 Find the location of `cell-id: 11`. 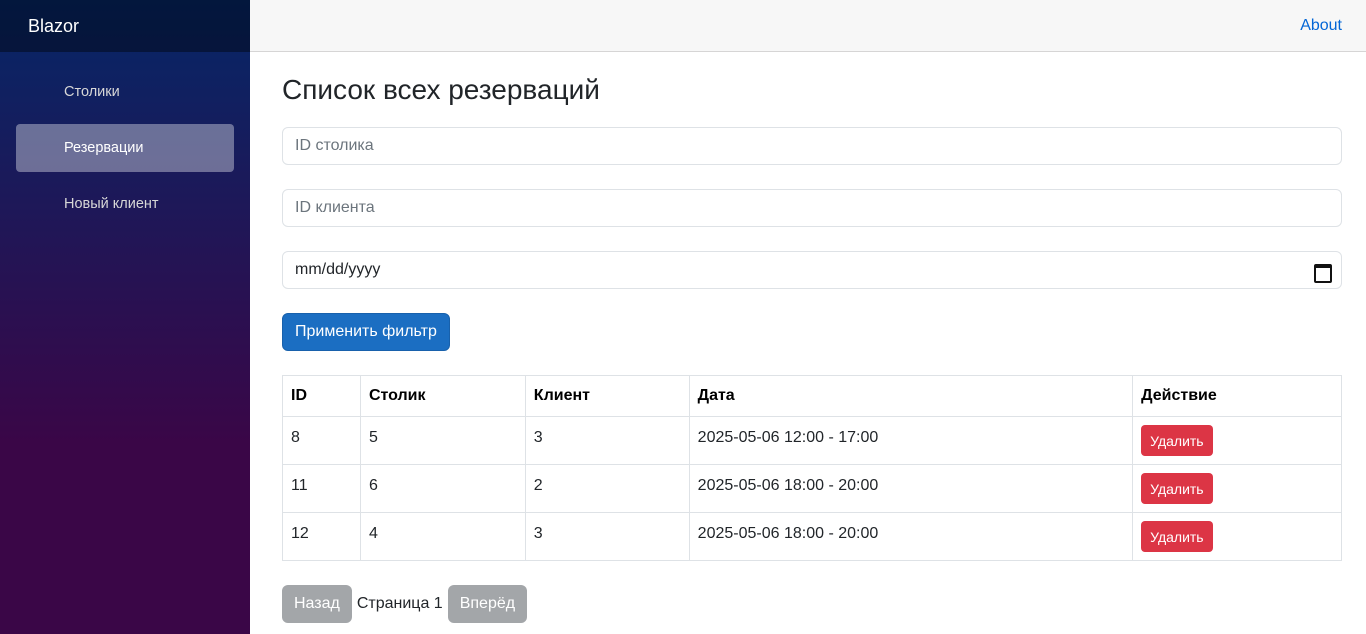

cell-id: 11 is located at coordinates (321, 488).